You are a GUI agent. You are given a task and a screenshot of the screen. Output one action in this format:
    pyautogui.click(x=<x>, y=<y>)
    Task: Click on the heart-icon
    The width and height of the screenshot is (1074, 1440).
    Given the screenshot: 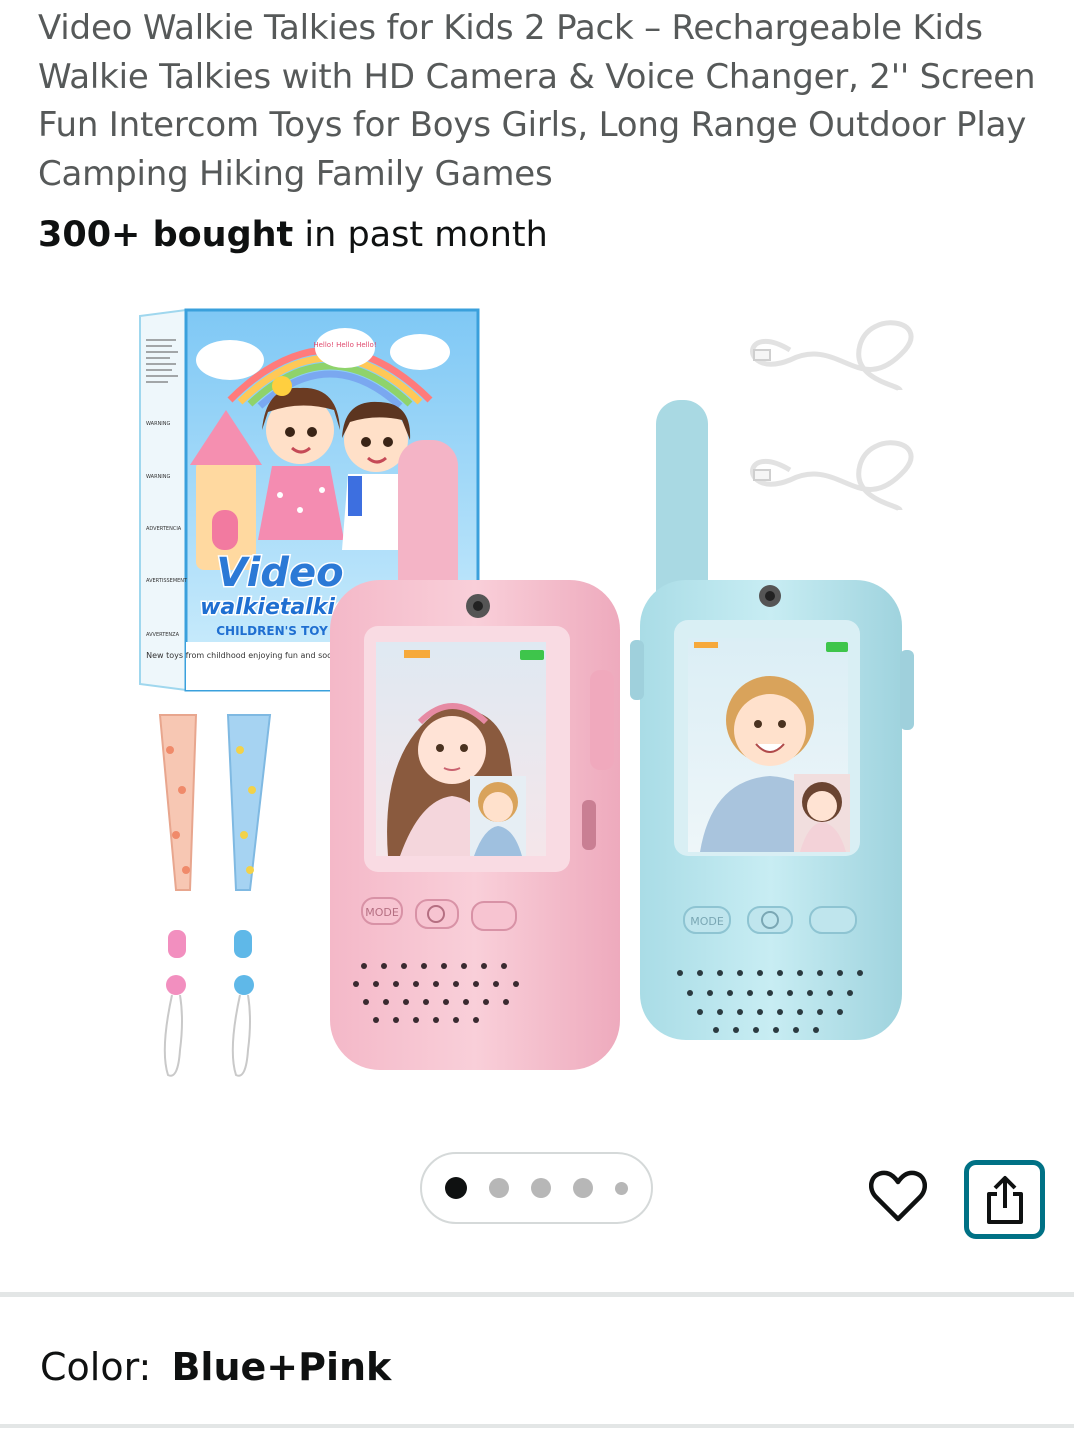 What is the action you would take?
    pyautogui.click(x=898, y=1196)
    